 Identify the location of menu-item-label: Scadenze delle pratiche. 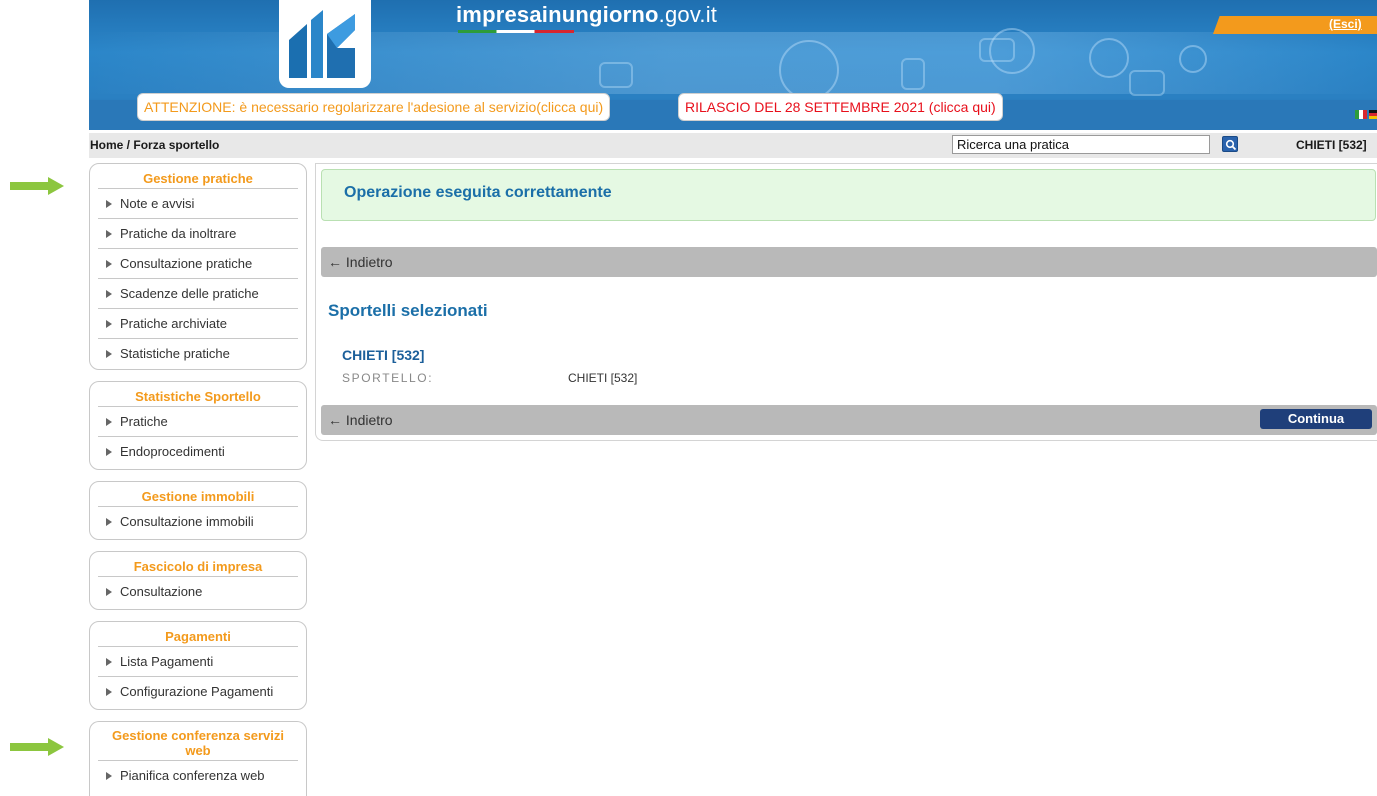
(189, 293).